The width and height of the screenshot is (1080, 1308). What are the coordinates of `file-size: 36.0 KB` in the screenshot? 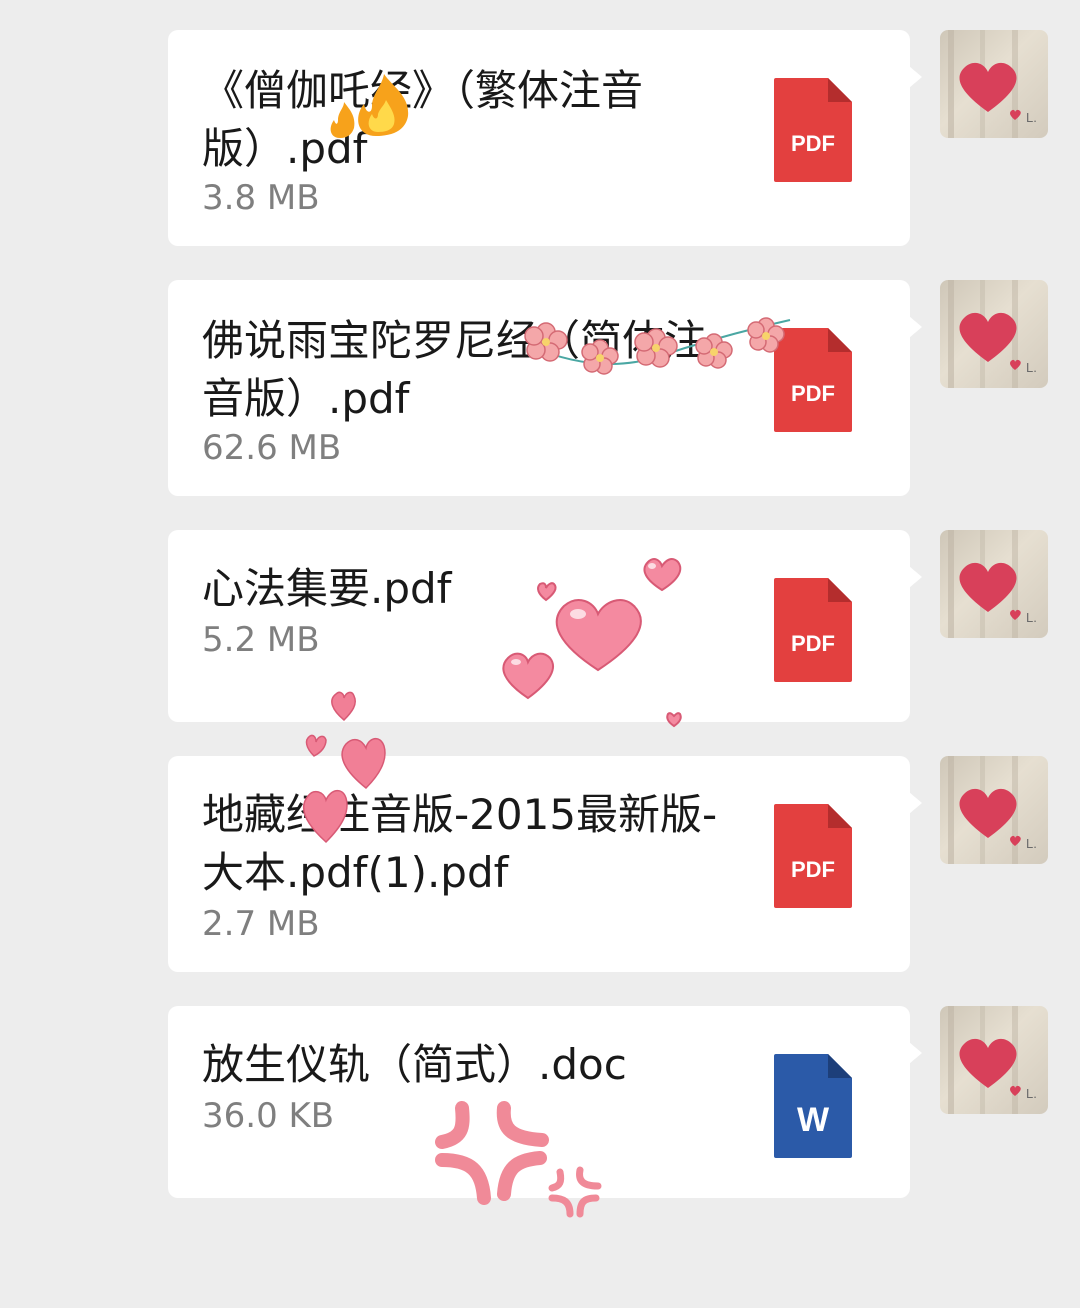 It's located at (268, 1116).